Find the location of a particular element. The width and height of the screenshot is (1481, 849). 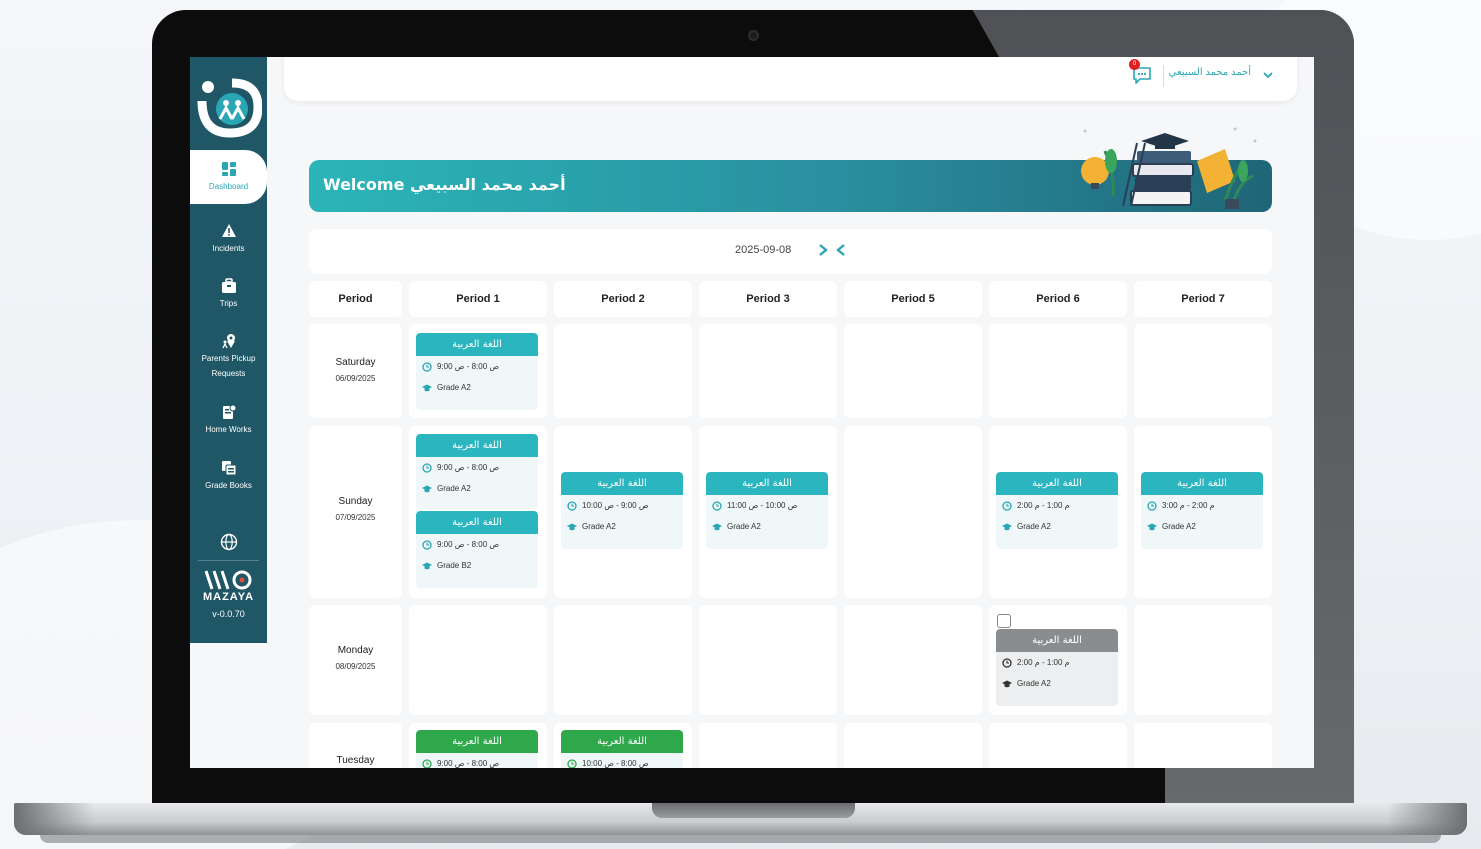

column-header: Period 6 is located at coordinates (1058, 299).